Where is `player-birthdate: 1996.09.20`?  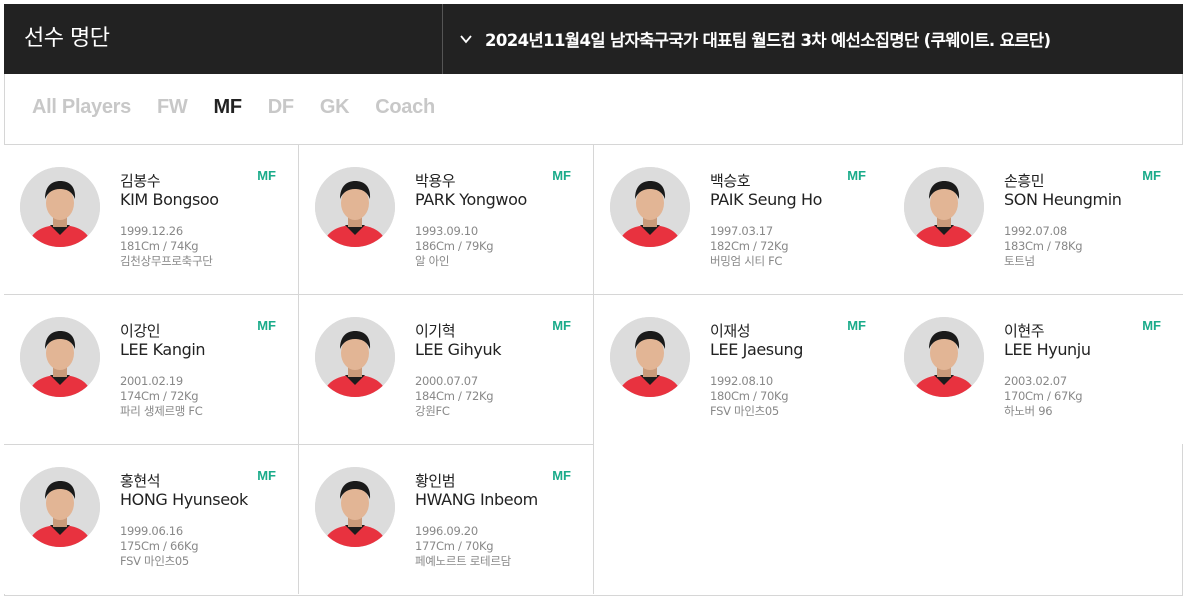 player-birthdate: 1996.09.20 is located at coordinates (446, 531).